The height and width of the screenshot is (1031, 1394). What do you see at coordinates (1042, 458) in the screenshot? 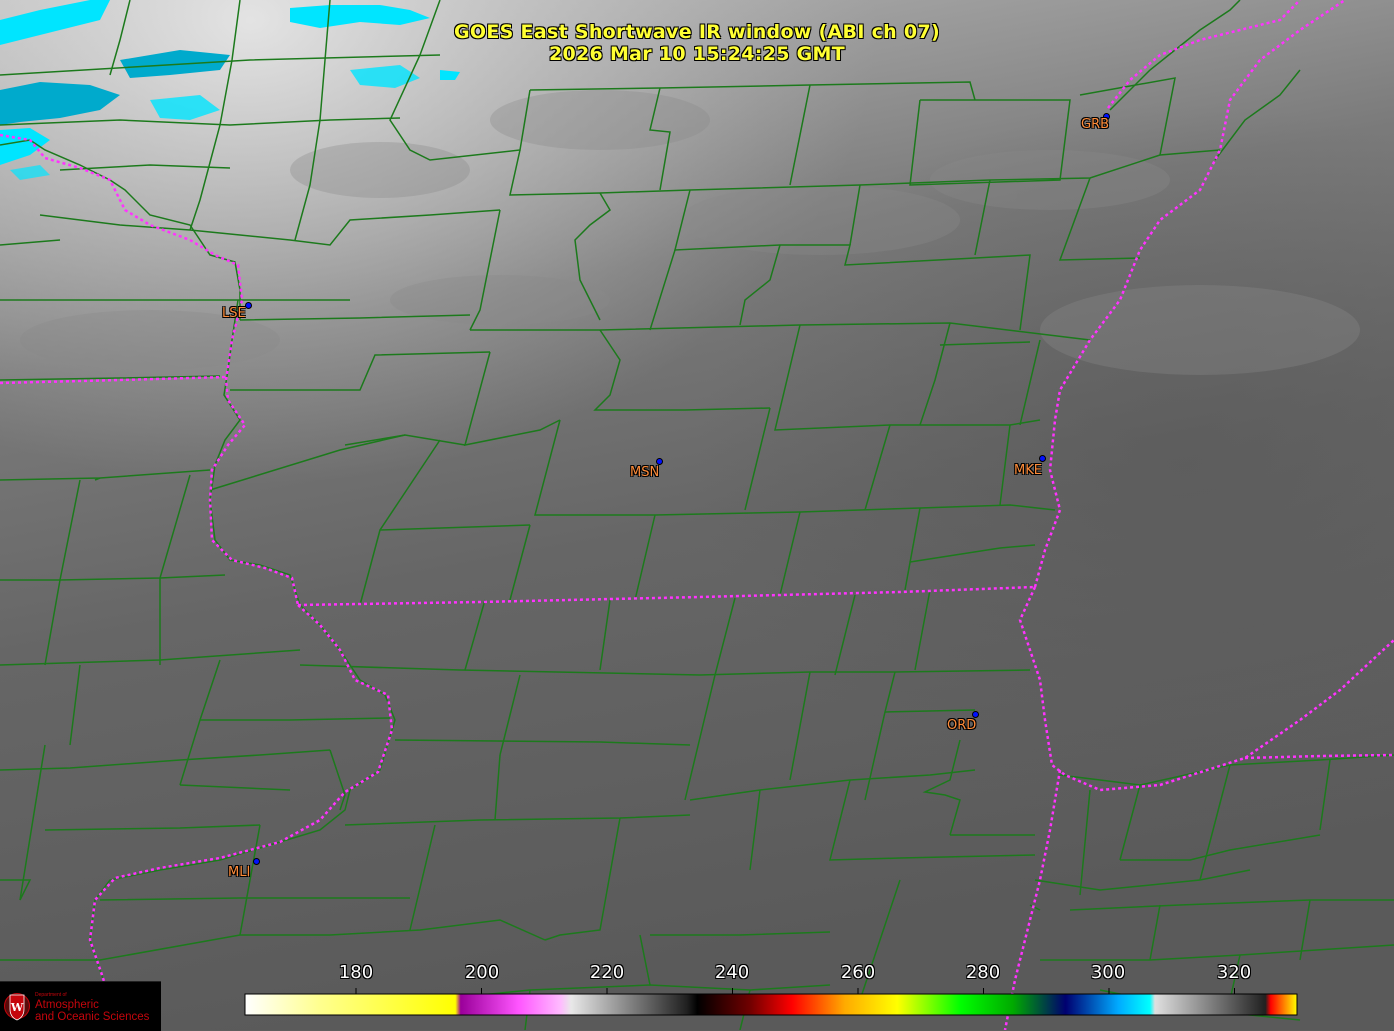
I see `station-dot-mke` at bounding box center [1042, 458].